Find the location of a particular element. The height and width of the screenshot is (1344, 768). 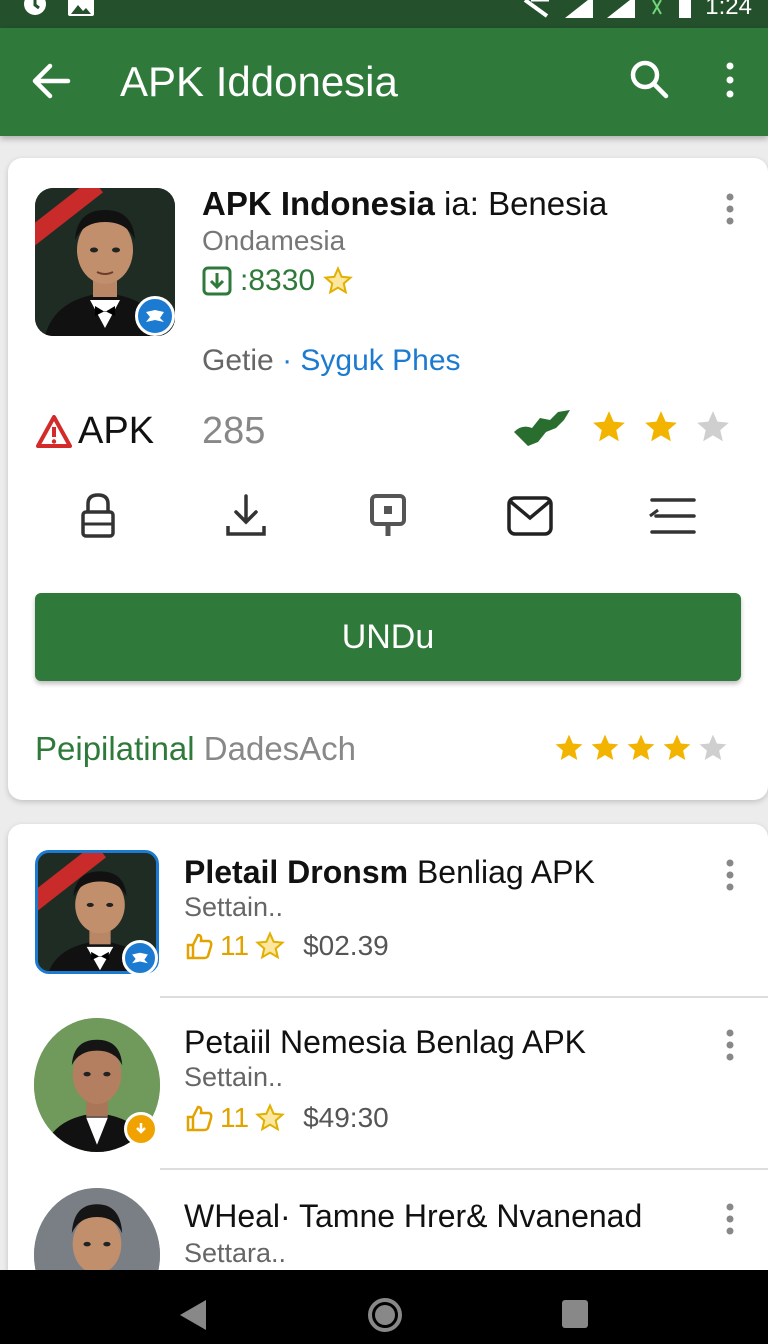

status-bar: 1:24 is located at coordinates (384, 14).